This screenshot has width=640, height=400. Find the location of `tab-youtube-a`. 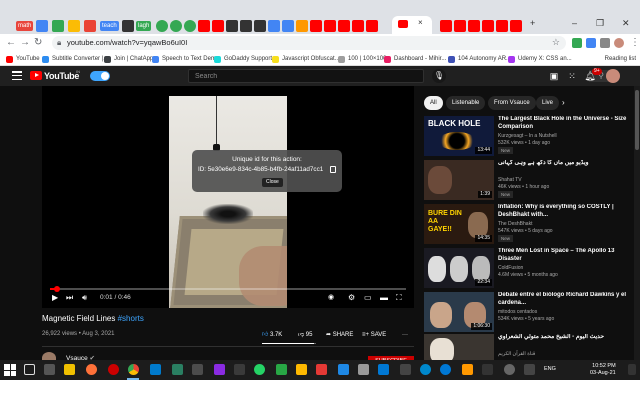

tab-youtube-a is located at coordinates (204, 26).